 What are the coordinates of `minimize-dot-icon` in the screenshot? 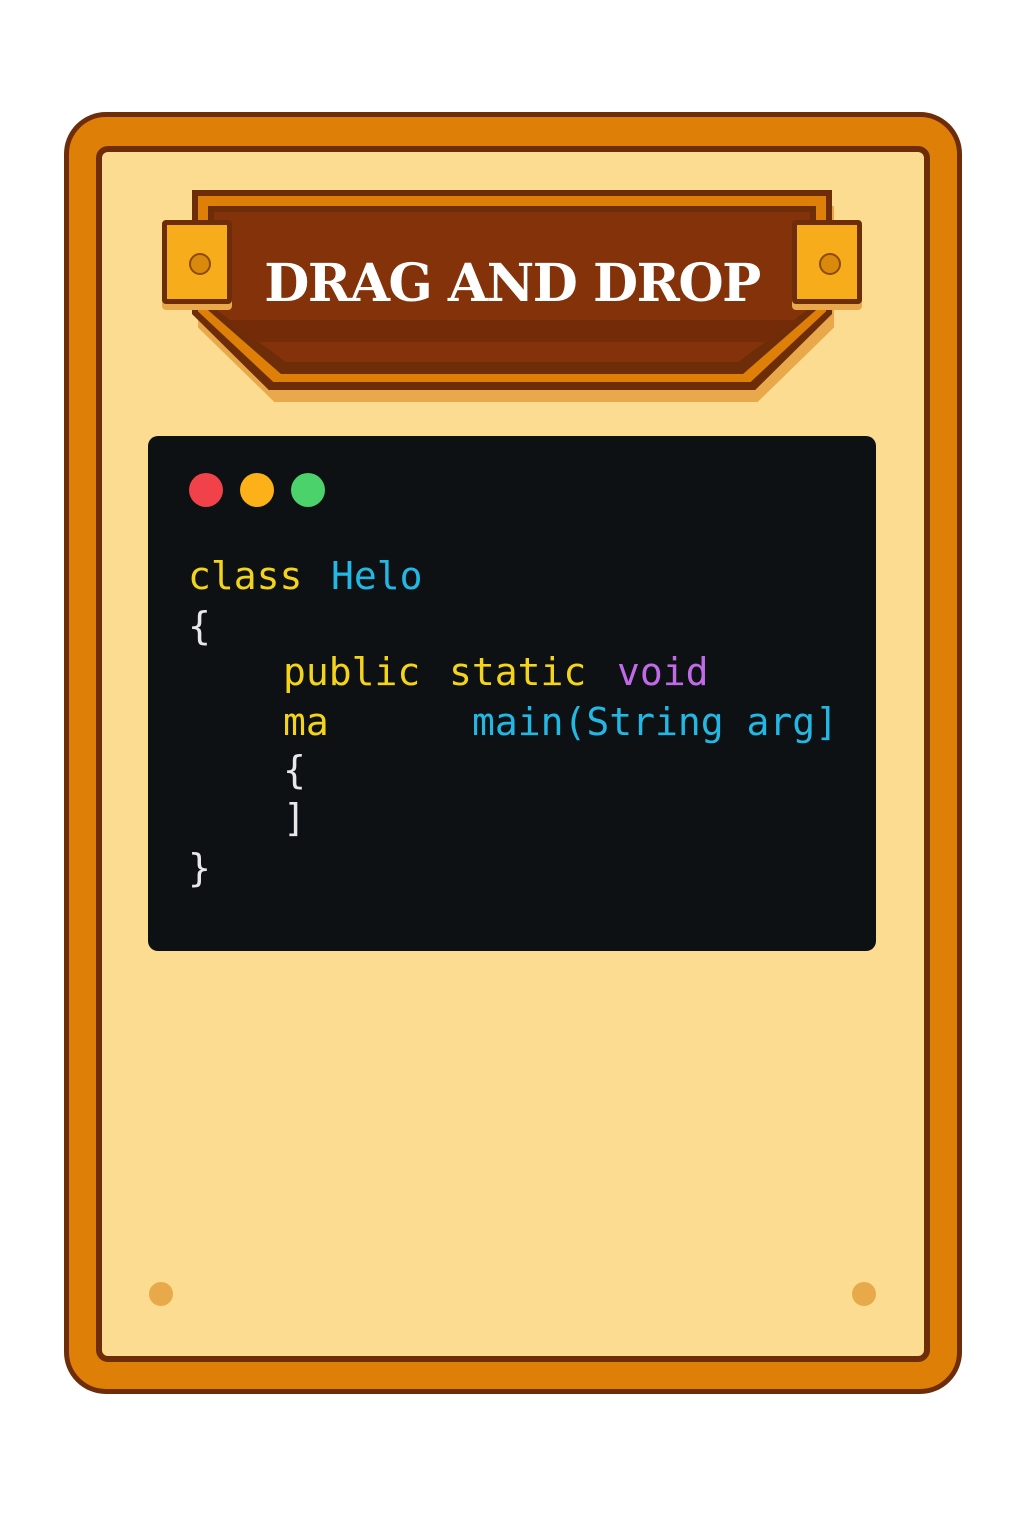 It's located at (257, 490).